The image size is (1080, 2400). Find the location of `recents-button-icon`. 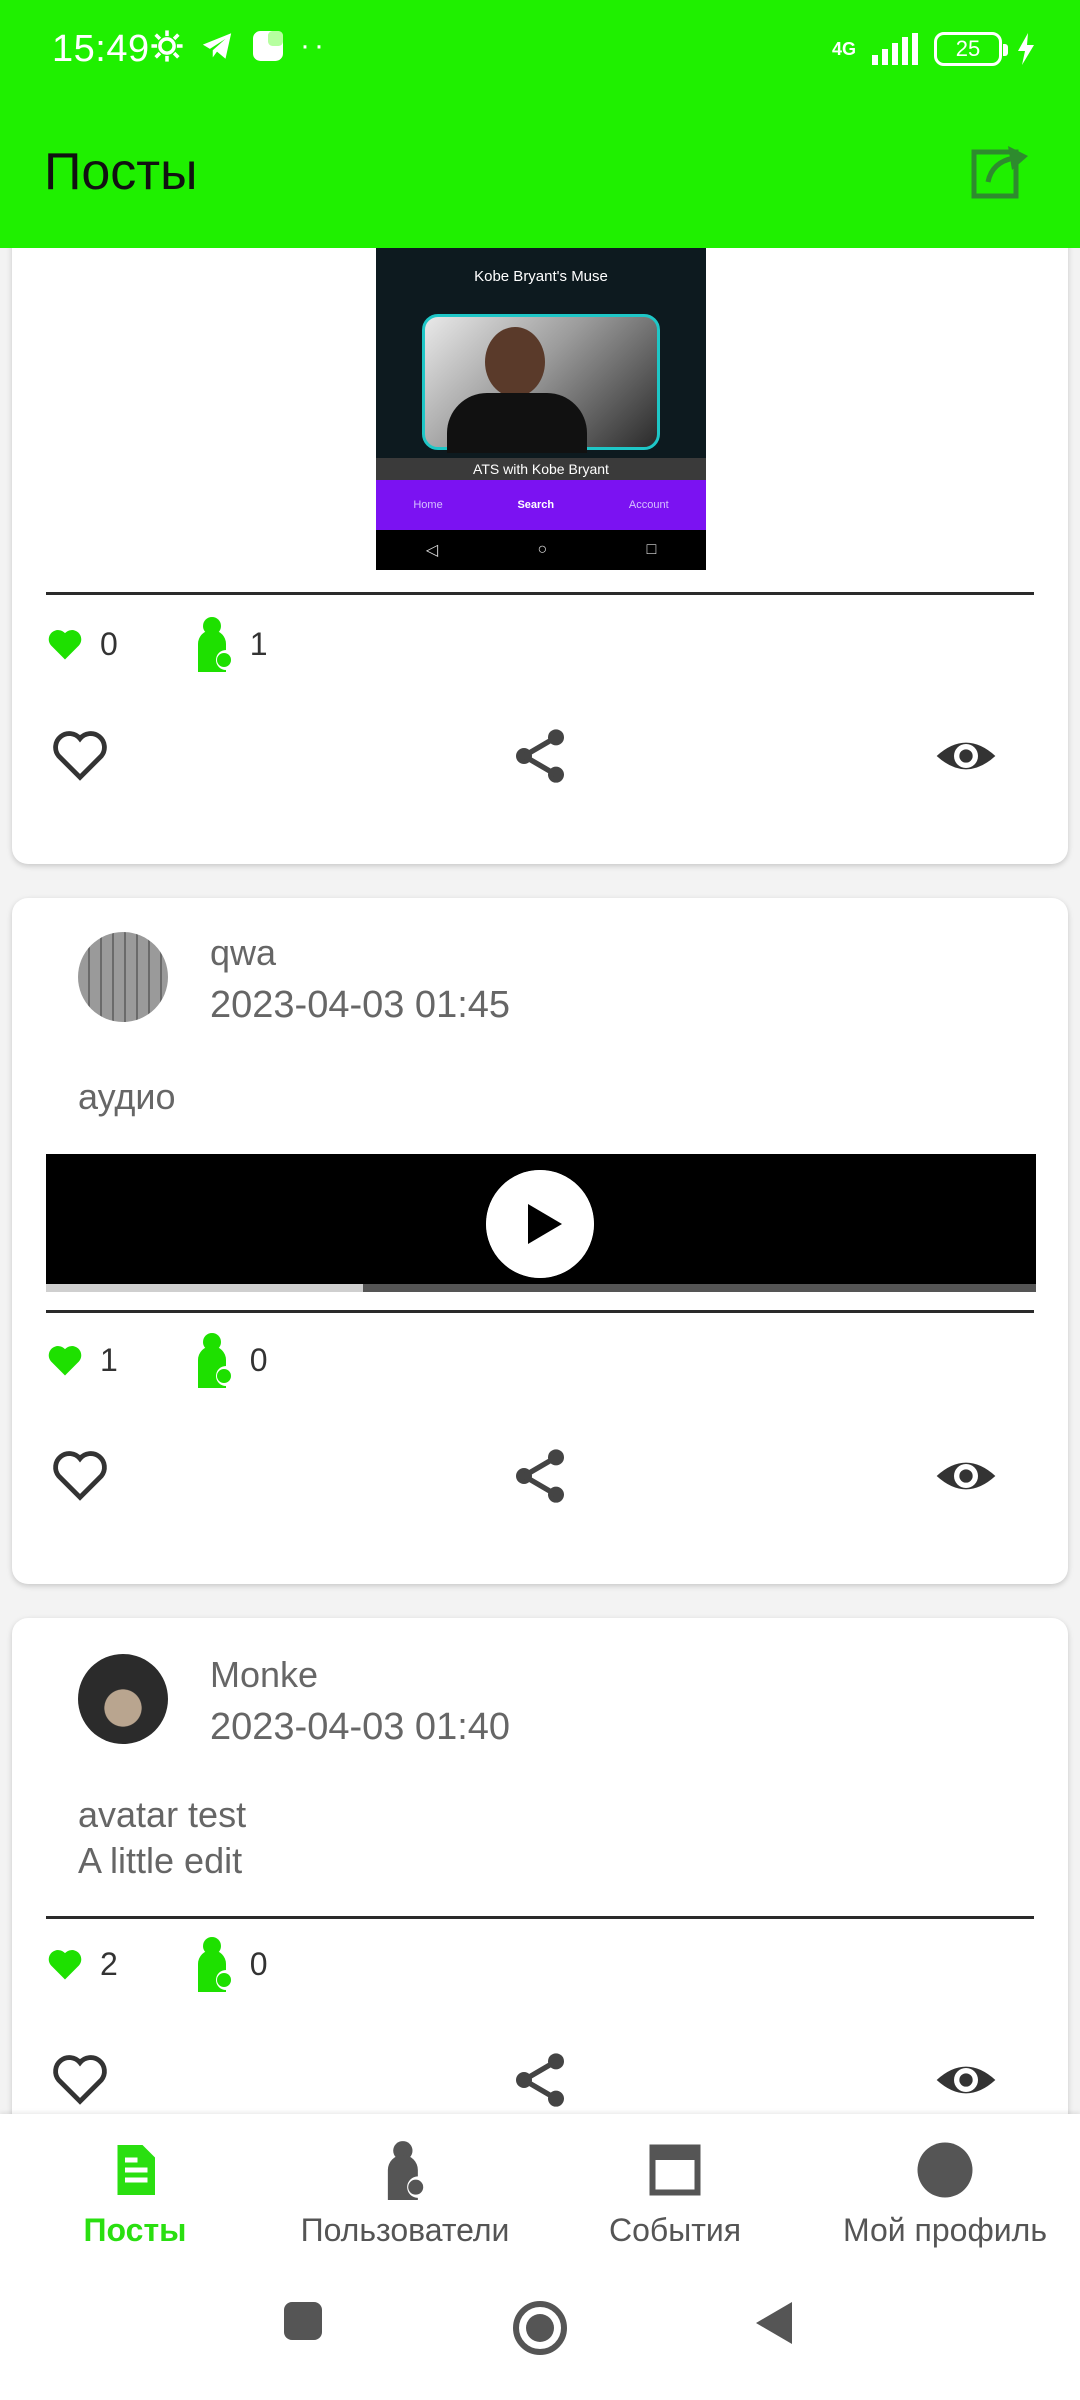

recents-button-icon is located at coordinates (303, 2321).